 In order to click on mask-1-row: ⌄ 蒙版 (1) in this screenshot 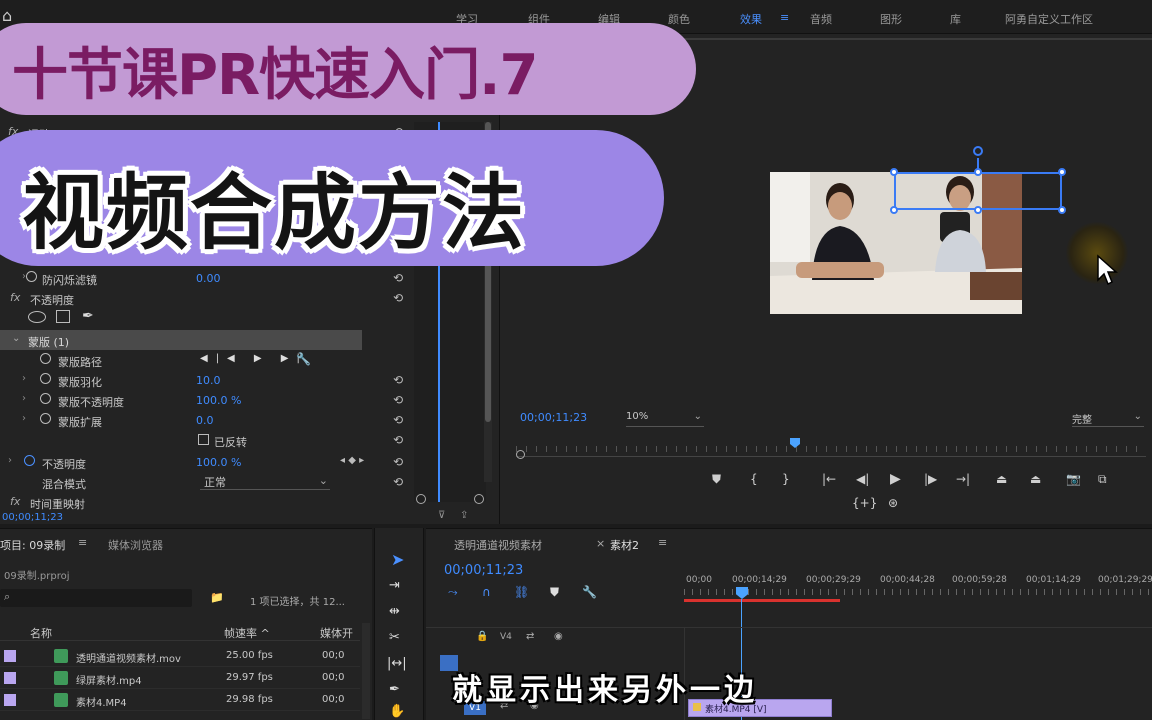, I will do `click(181, 340)`.